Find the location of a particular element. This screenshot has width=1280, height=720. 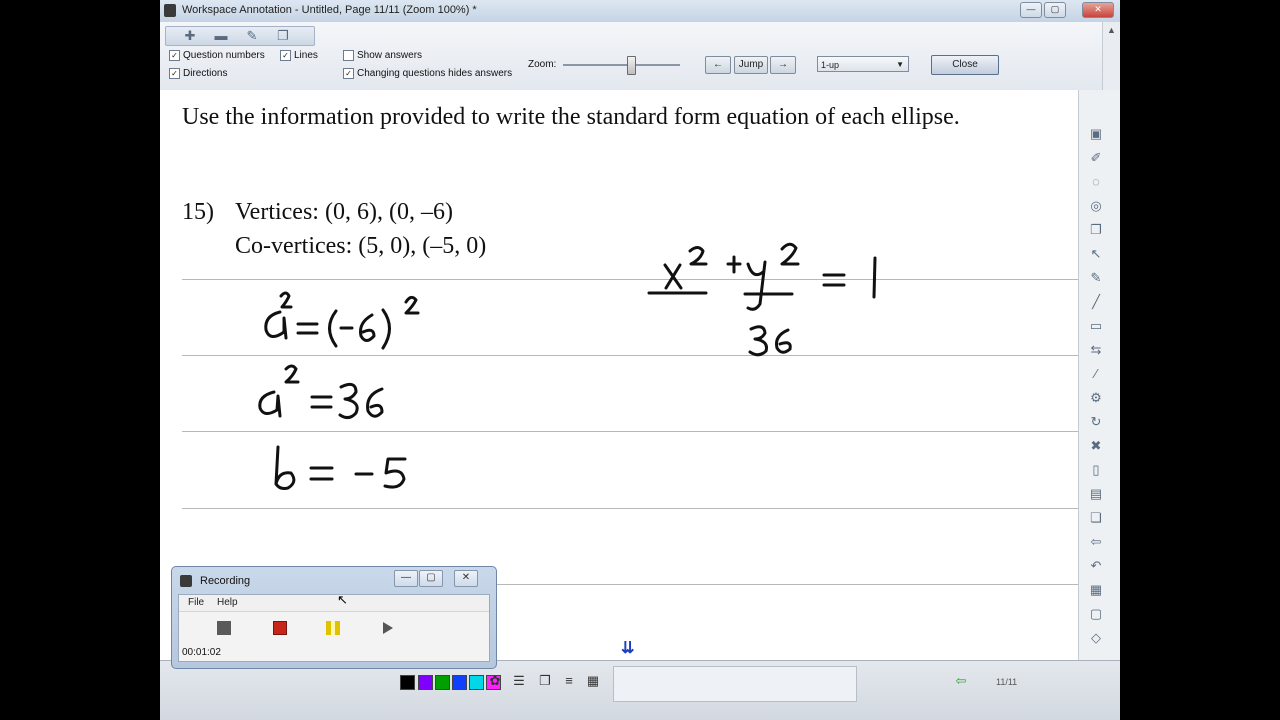

record-icon is located at coordinates (280, 628).